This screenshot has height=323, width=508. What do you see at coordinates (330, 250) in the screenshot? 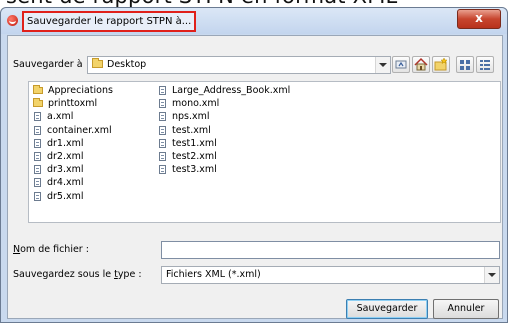
I see `filename-input` at bounding box center [330, 250].